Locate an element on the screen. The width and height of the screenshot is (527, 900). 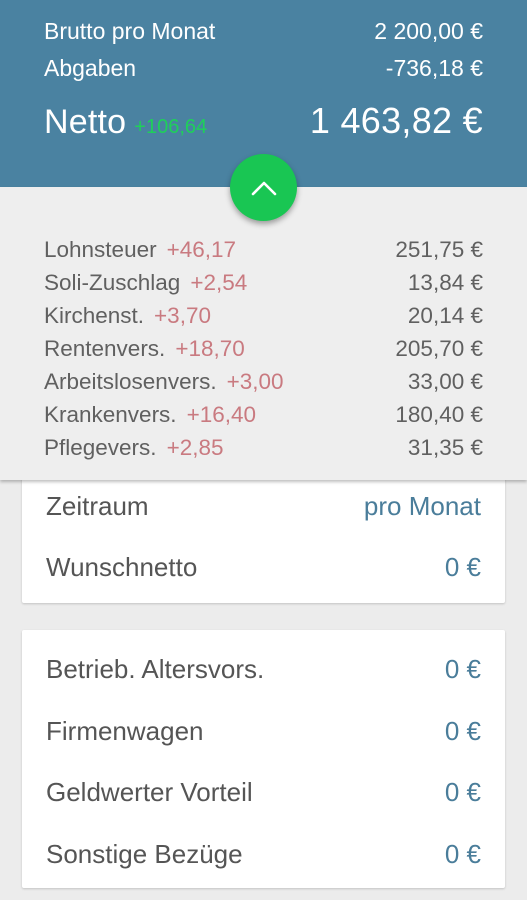
breakdown-delta: +3,00 is located at coordinates (255, 381).